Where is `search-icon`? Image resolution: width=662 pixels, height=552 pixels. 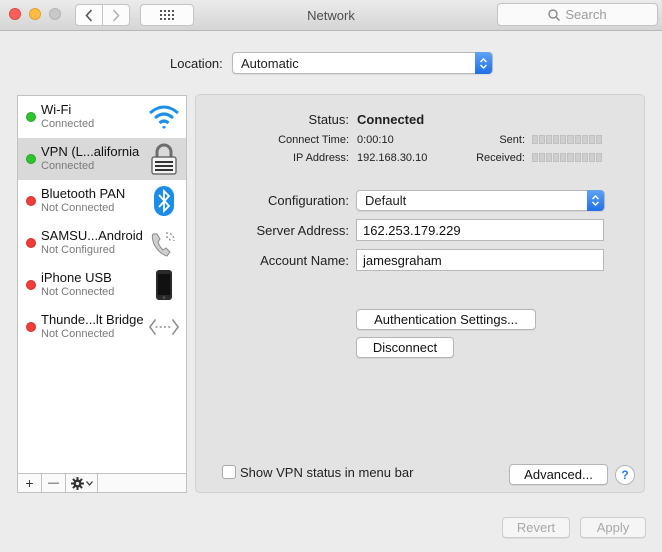 search-icon is located at coordinates (554, 14).